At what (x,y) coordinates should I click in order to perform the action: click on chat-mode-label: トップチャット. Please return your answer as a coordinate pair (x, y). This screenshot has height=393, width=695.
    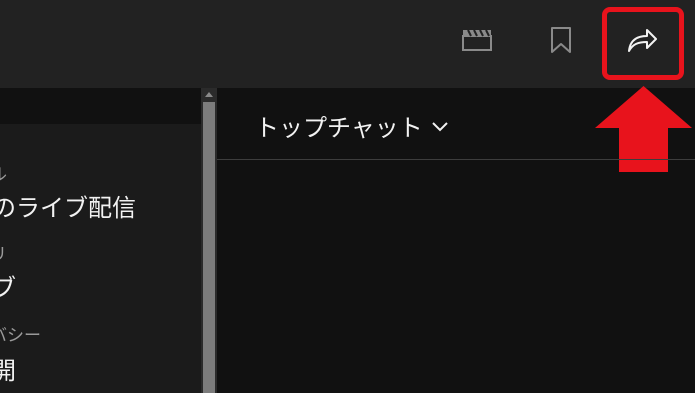
    Looking at the image, I should click on (339, 128).